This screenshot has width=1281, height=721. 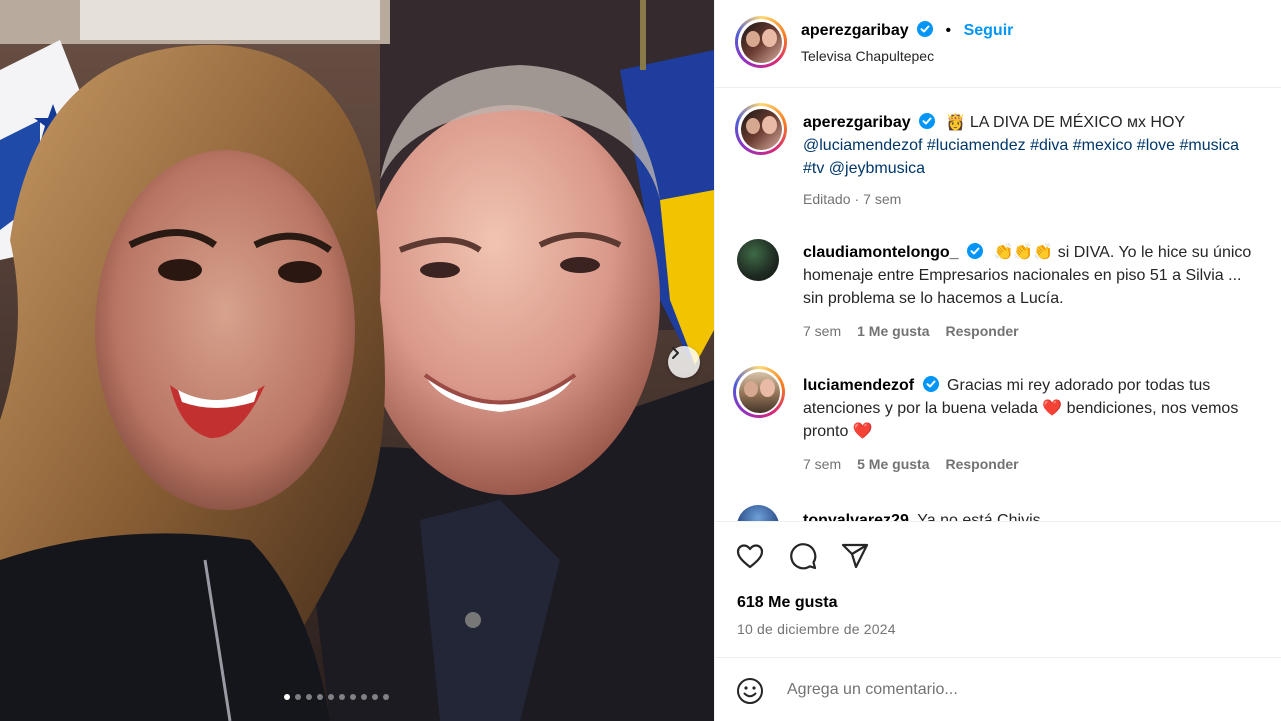 What do you see at coordinates (955, 122) in the screenshot?
I see `caption-emoji: 👸` at bounding box center [955, 122].